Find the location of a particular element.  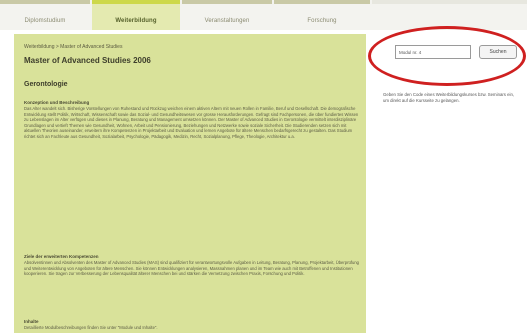

section-heading: Ziele der erweiterten Kompetenzen is located at coordinates (61, 256).